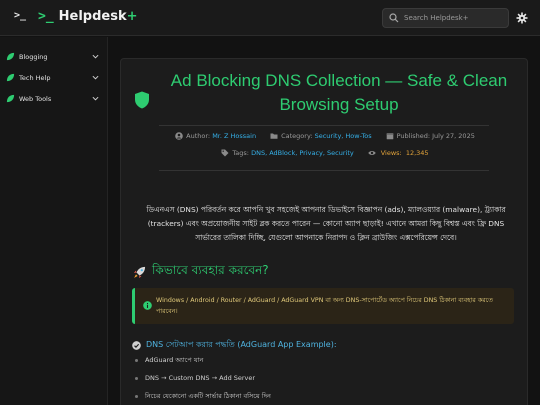  I want to click on list-item: AdGuard অ্যাপে যান, so click(203, 360).